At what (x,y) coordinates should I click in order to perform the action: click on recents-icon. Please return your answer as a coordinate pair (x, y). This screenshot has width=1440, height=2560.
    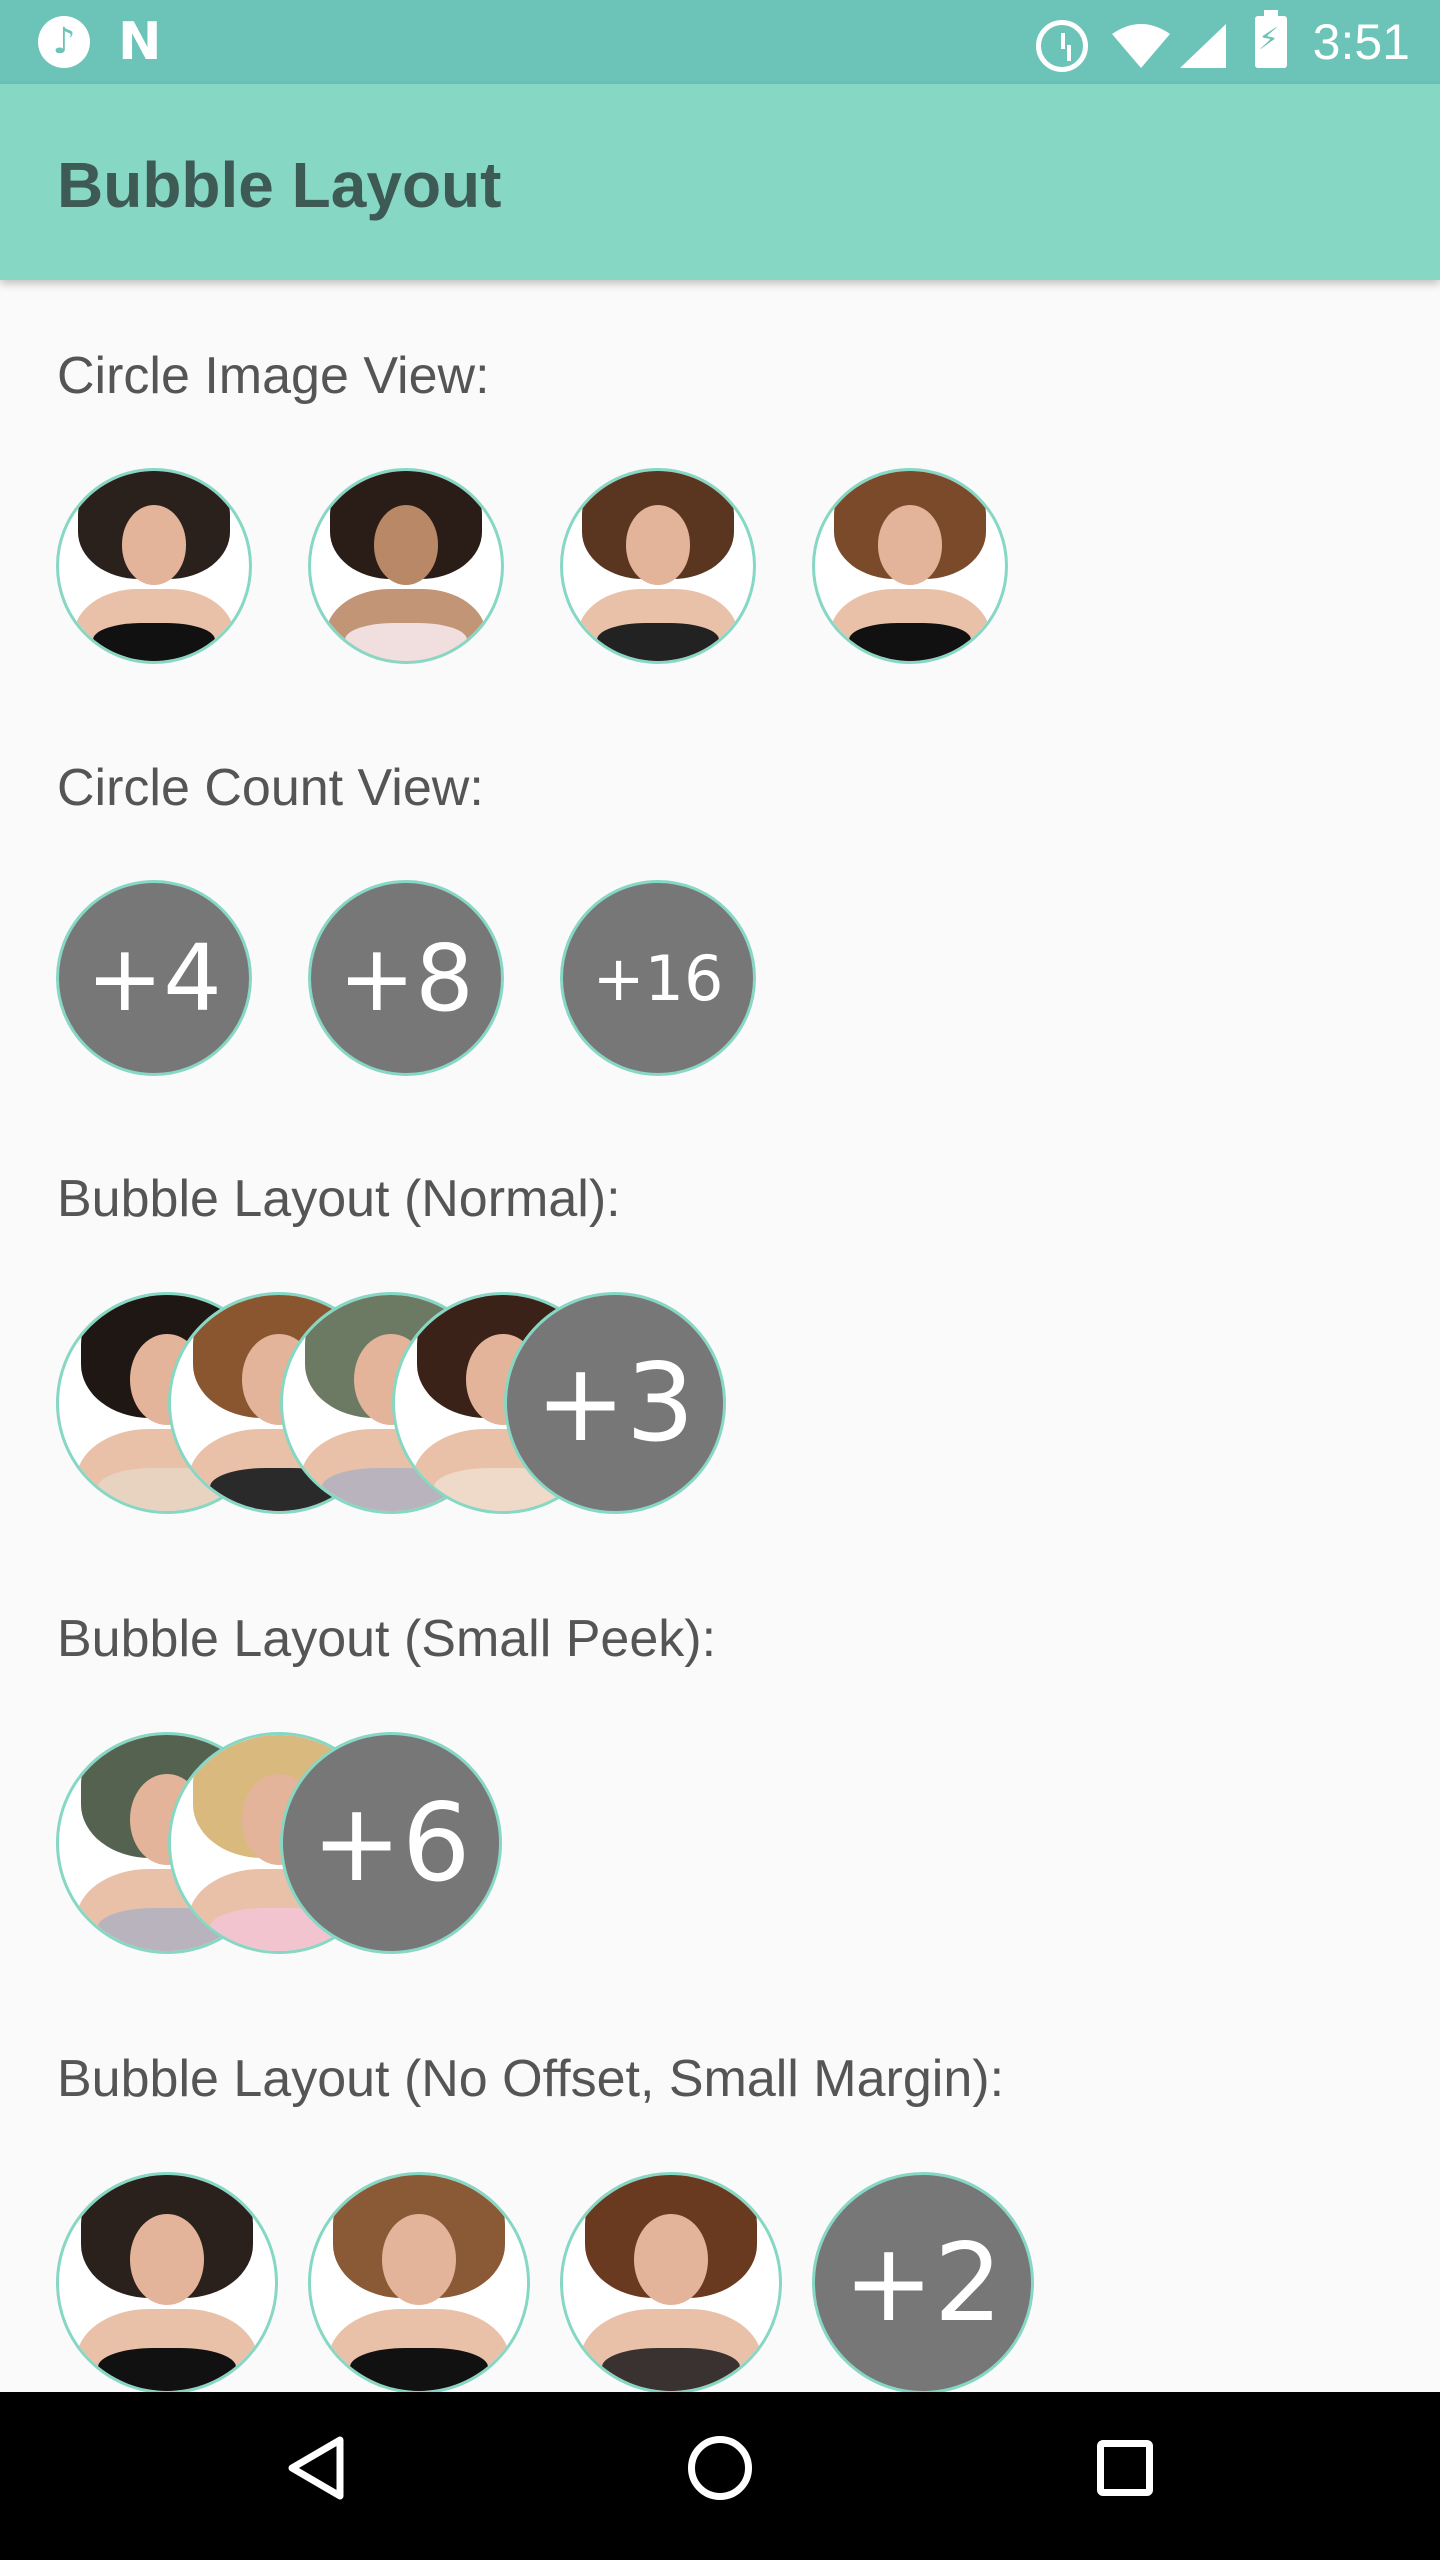
    Looking at the image, I should click on (1125, 2468).